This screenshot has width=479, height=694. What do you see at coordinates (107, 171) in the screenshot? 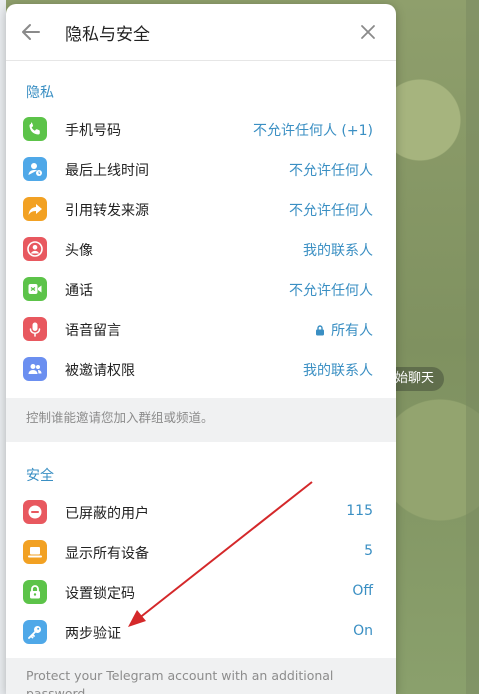
I see `row-label: 最后上线时间` at bounding box center [107, 171].